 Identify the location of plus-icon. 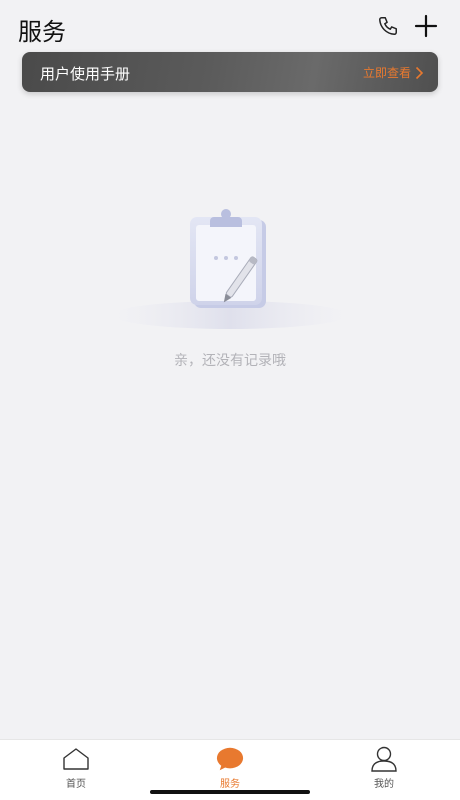
(426, 26).